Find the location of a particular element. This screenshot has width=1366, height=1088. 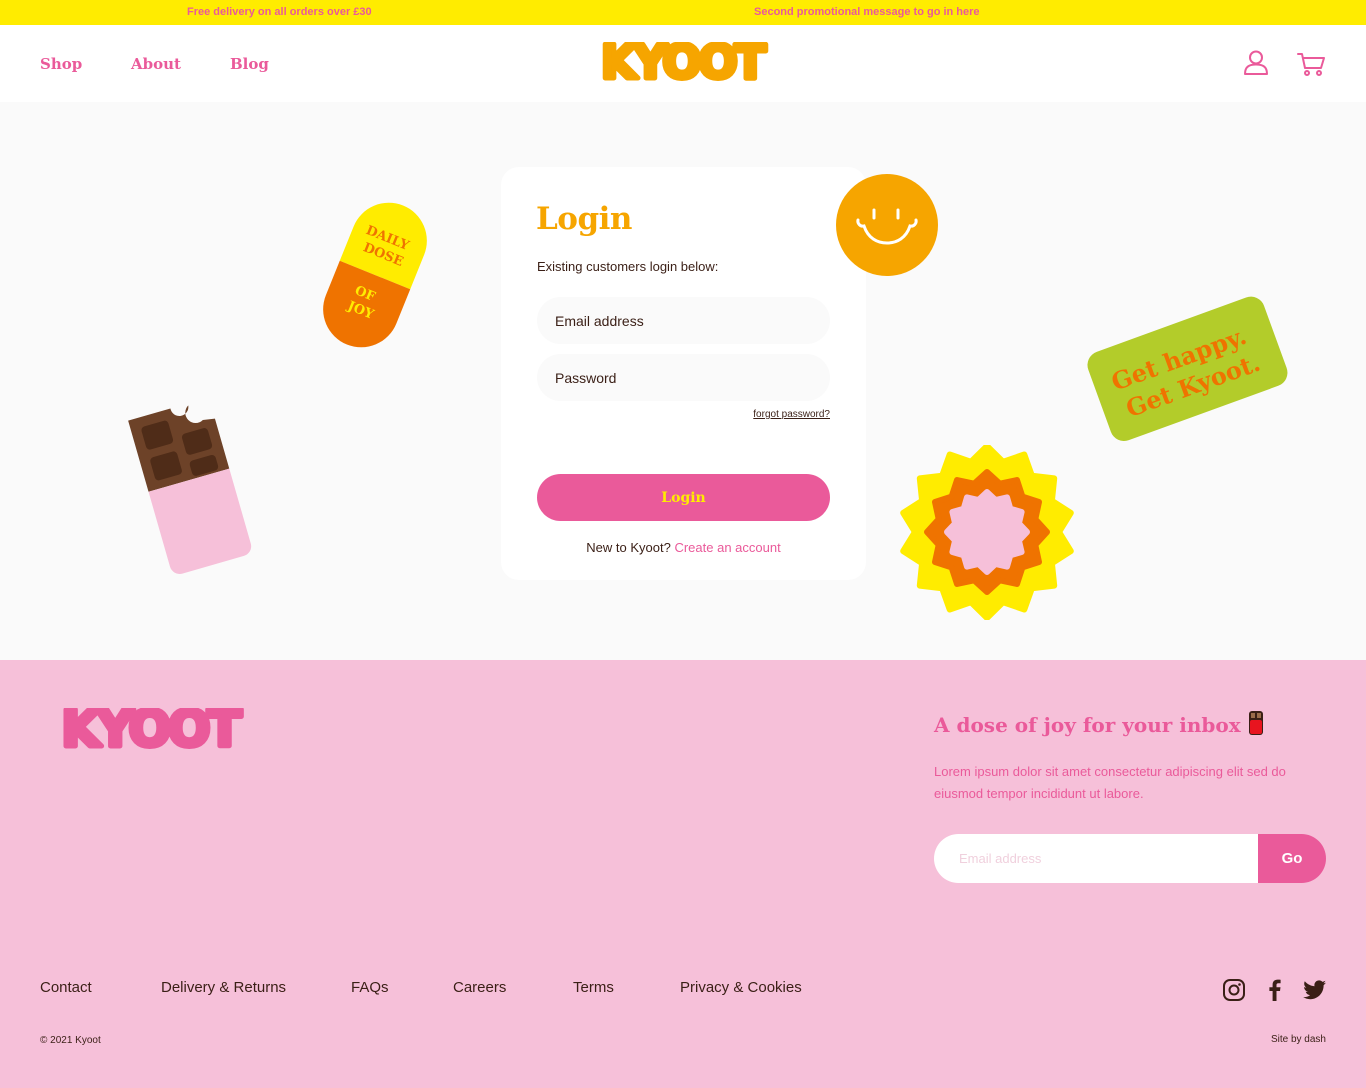

email-field is located at coordinates (683, 320).